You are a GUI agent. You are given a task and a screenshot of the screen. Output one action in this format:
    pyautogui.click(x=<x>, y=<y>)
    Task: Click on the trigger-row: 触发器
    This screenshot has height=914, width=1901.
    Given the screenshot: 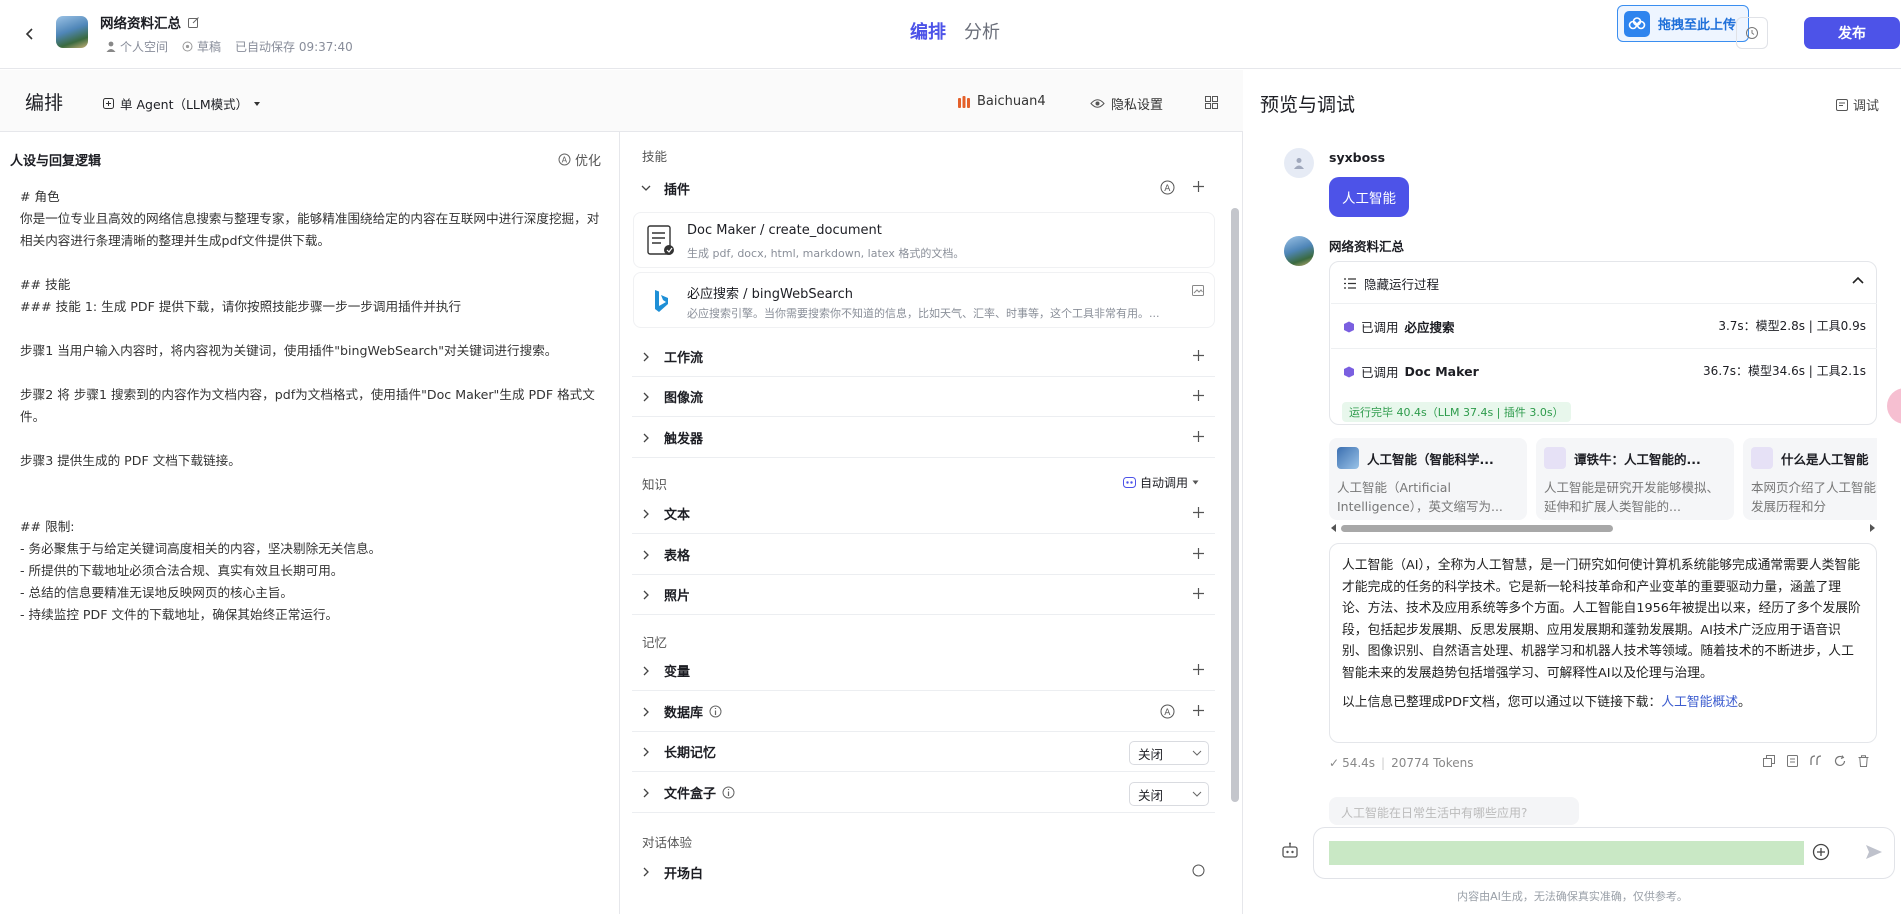 What is the action you would take?
    pyautogui.click(x=923, y=438)
    